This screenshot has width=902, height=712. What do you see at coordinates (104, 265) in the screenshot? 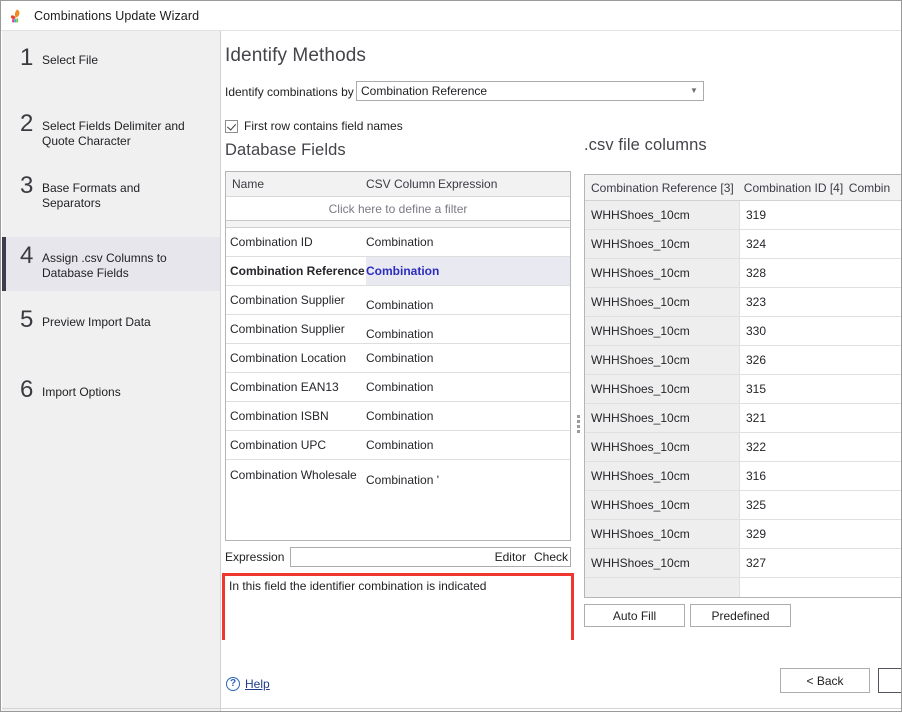
I see `step-label: Assign .csv Columns to Database Fields` at bounding box center [104, 265].